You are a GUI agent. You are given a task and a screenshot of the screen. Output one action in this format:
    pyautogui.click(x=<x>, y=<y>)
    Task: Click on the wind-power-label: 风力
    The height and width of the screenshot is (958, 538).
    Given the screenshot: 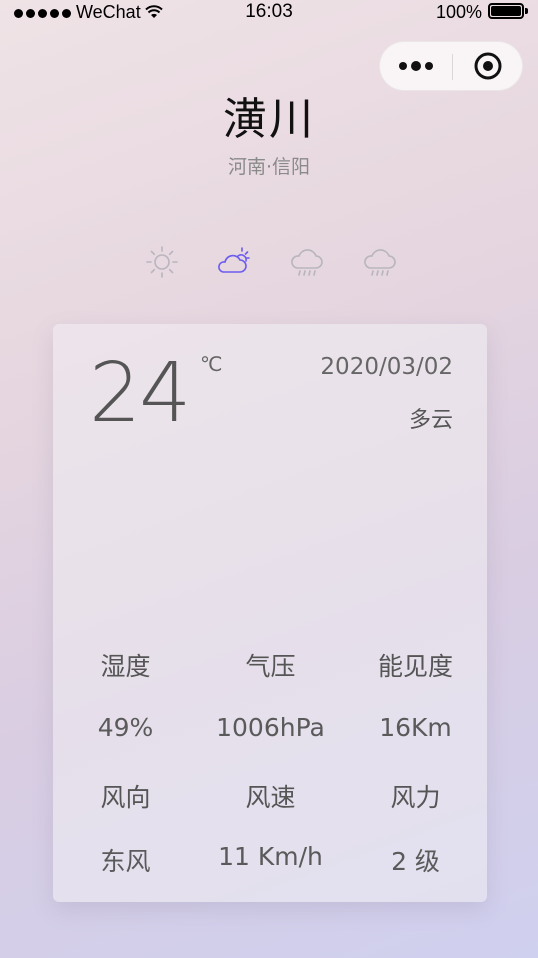 What is the action you would take?
    pyautogui.click(x=415, y=797)
    